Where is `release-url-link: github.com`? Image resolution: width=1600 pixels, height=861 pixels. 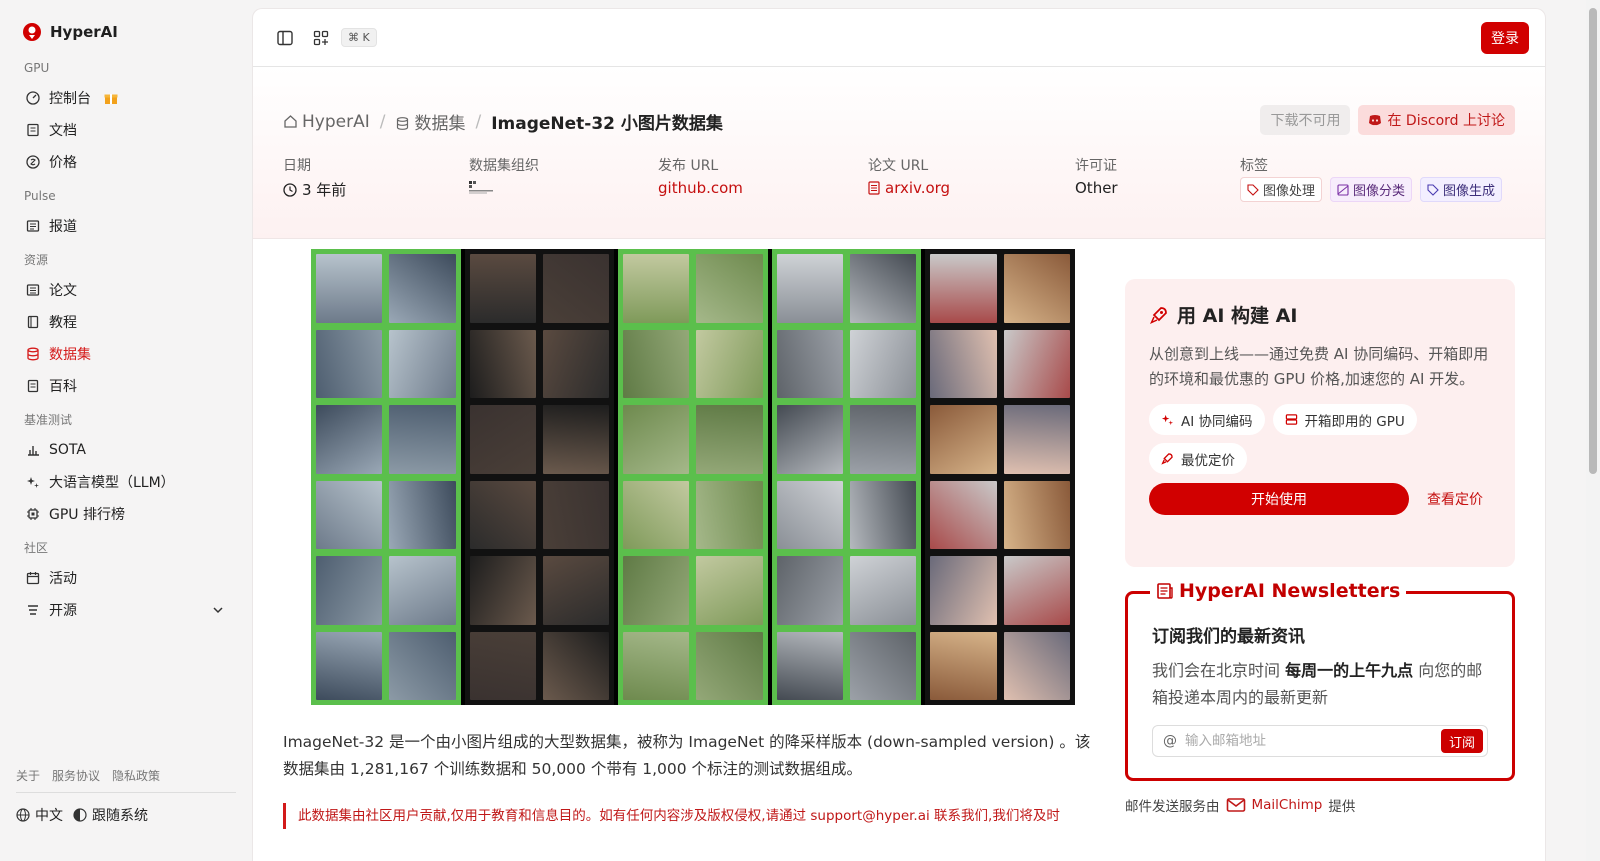
release-url-link: github.com is located at coordinates (700, 188).